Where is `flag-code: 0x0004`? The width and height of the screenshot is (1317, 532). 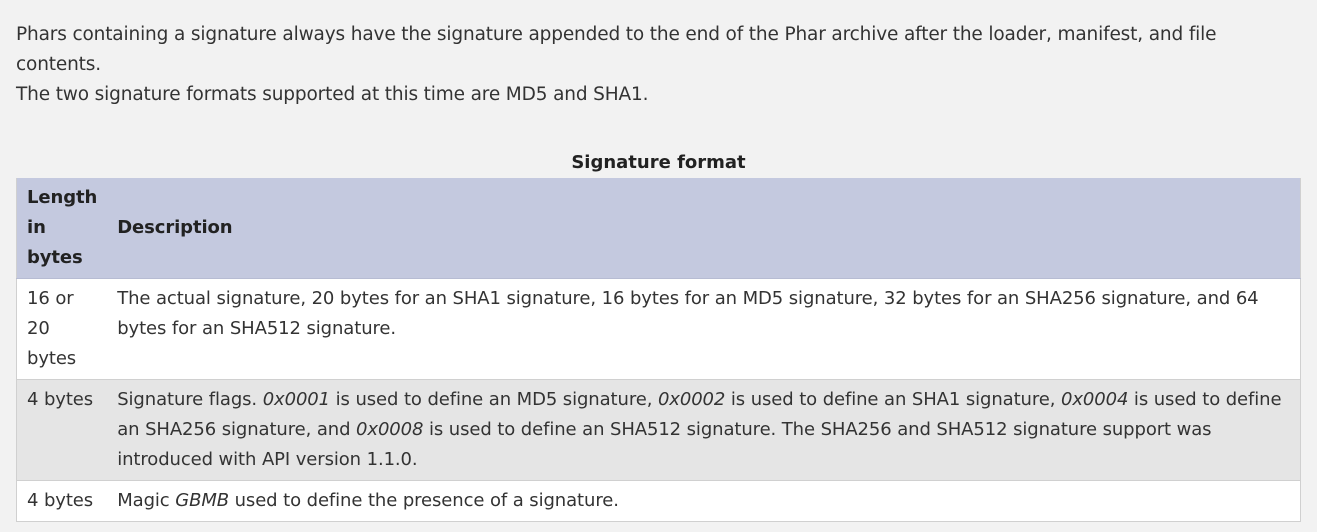
flag-code: 0x0004 is located at coordinates (1094, 399).